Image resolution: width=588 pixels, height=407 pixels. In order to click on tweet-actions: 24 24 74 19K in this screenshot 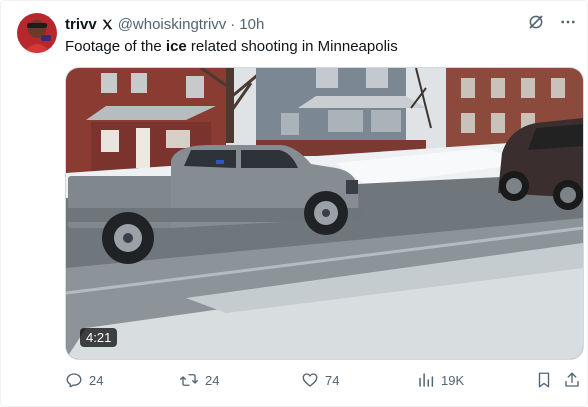, I will do `click(324, 382)`.